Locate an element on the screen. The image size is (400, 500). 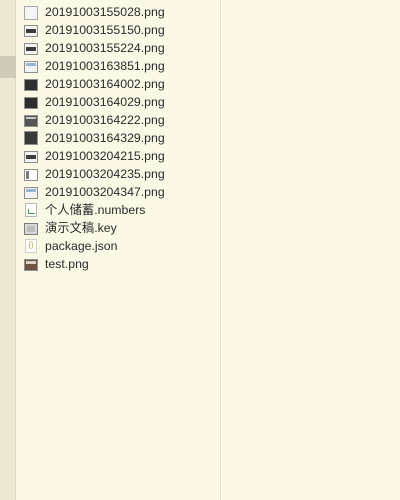
file-row: 20191003164329.png is located at coordinates (119, 138).